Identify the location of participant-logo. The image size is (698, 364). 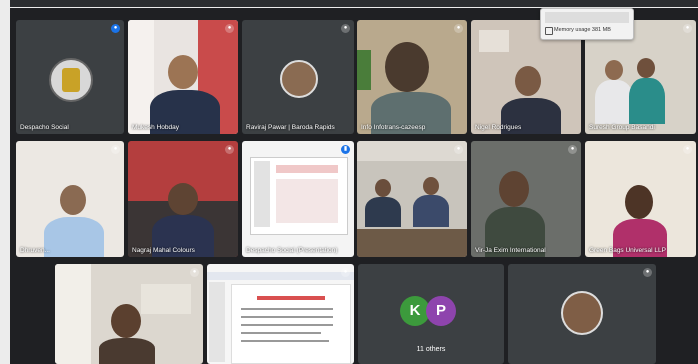
(71, 80).